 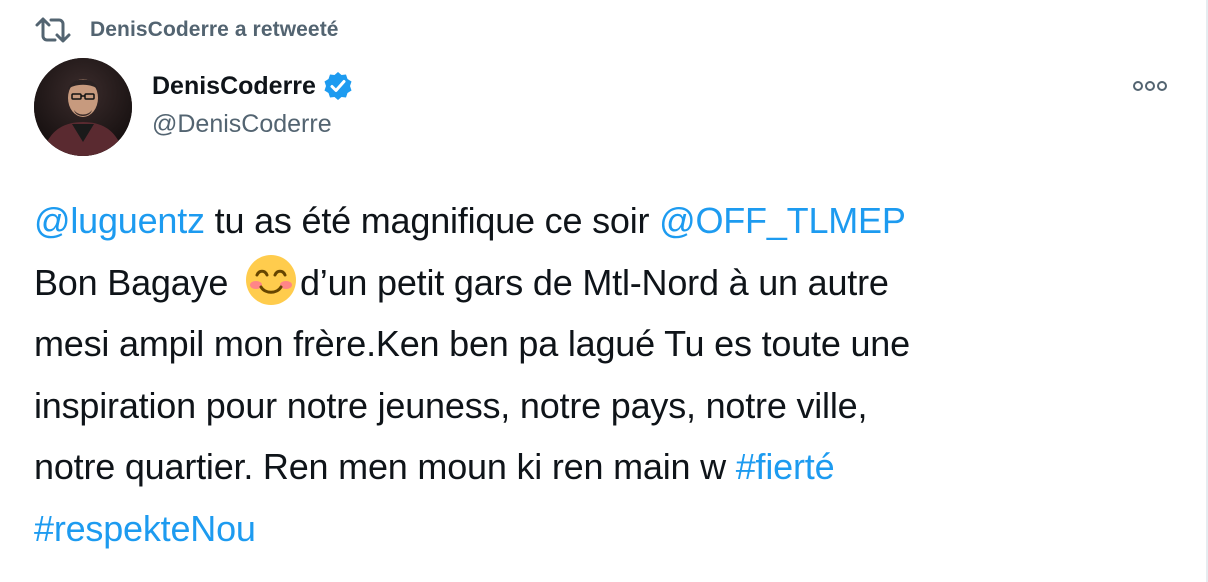 What do you see at coordinates (432, 220) in the screenshot?
I see `tweet-text-segment: tu as été magnifique ce soir` at bounding box center [432, 220].